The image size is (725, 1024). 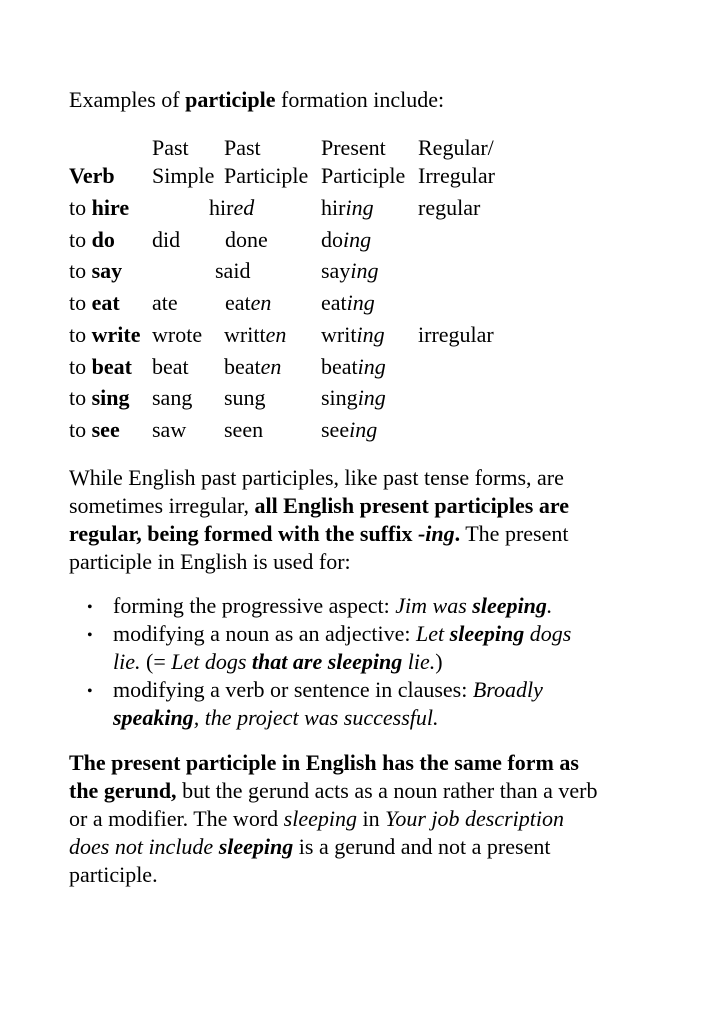 What do you see at coordinates (439, 661) in the screenshot?
I see `text-run: )` at bounding box center [439, 661].